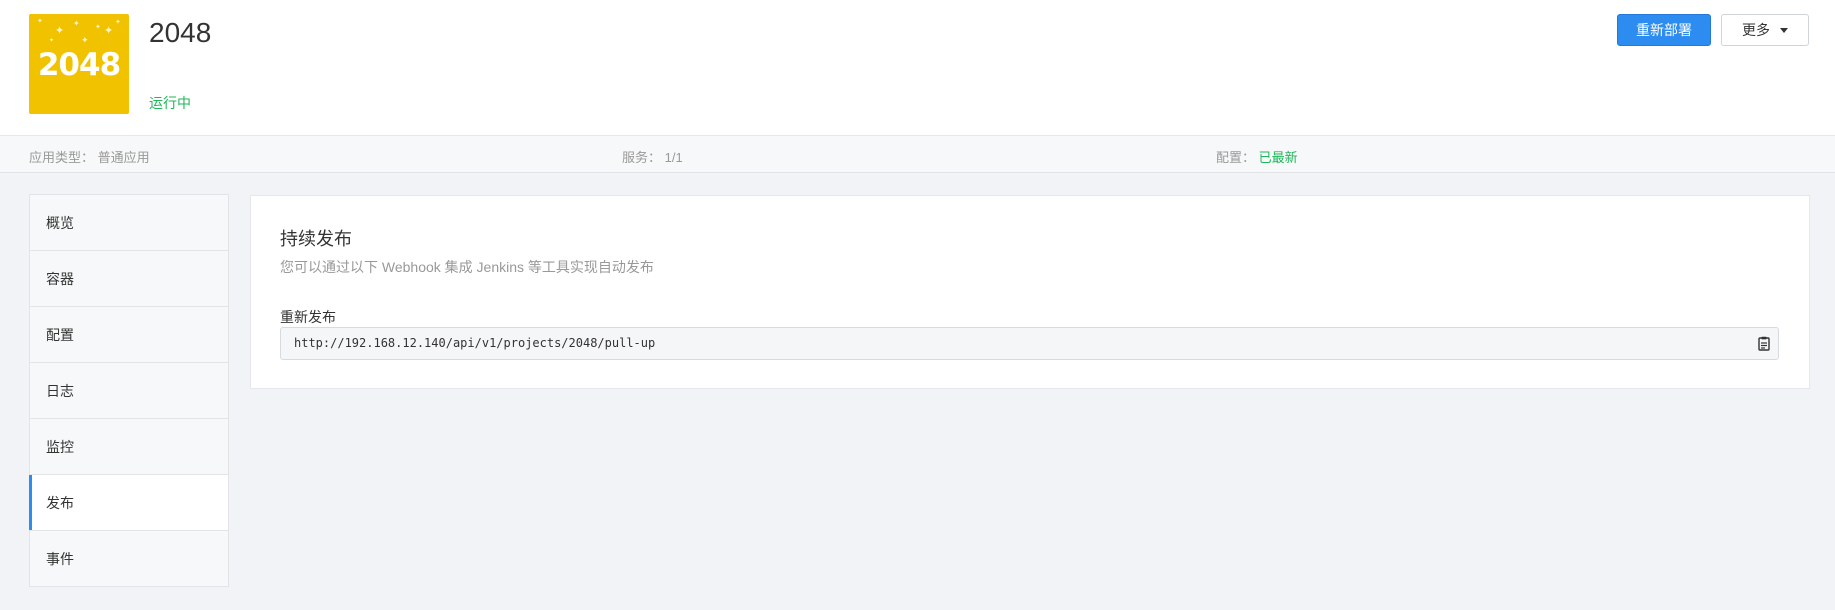 The height and width of the screenshot is (610, 1835). I want to click on redeploy-button: 重新部署, so click(1664, 30).